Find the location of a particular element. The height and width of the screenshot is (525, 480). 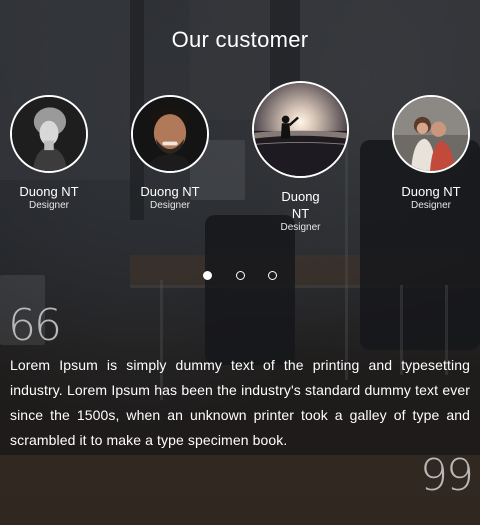

child-in-sea-sunset-icon is located at coordinates (300, 129).